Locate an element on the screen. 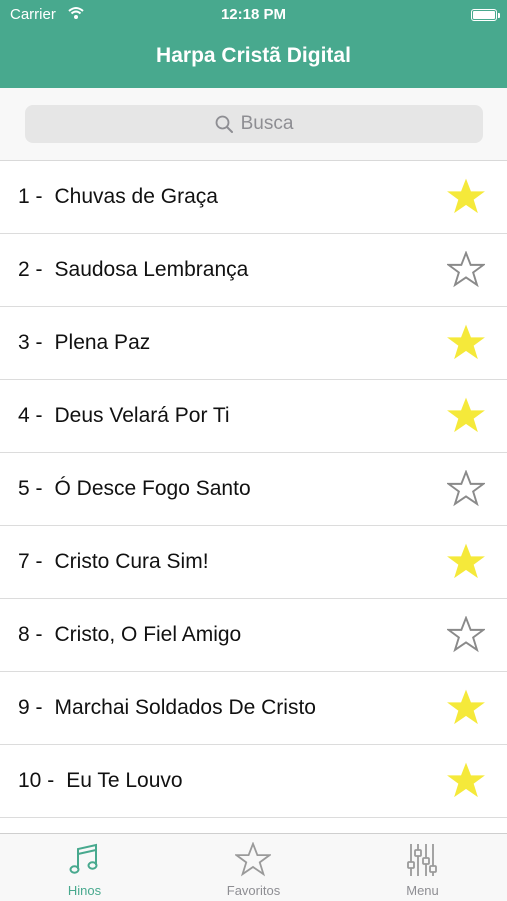 This screenshot has height=901, width=507. battery-icon is located at coordinates (485, 15).